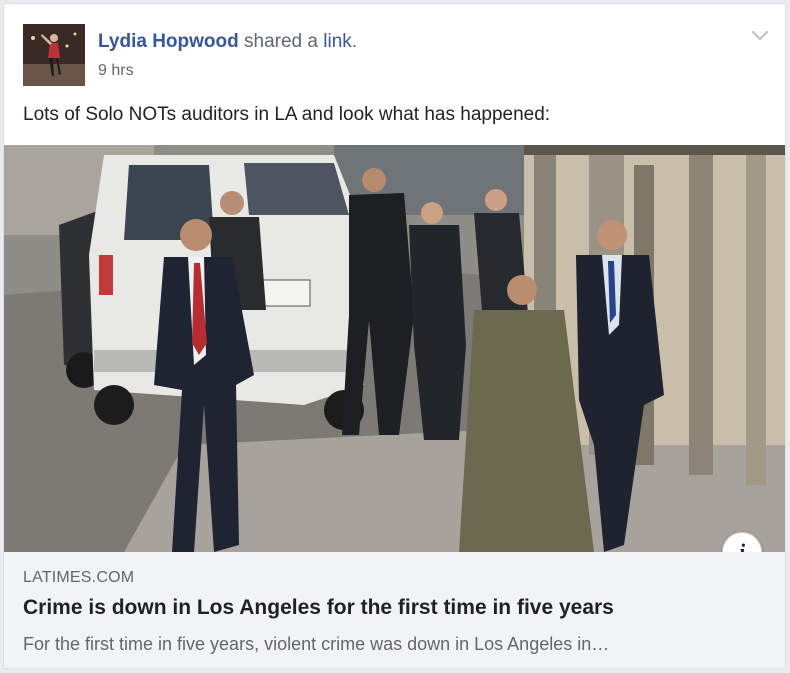  I want to click on action-link: link, so click(337, 41).